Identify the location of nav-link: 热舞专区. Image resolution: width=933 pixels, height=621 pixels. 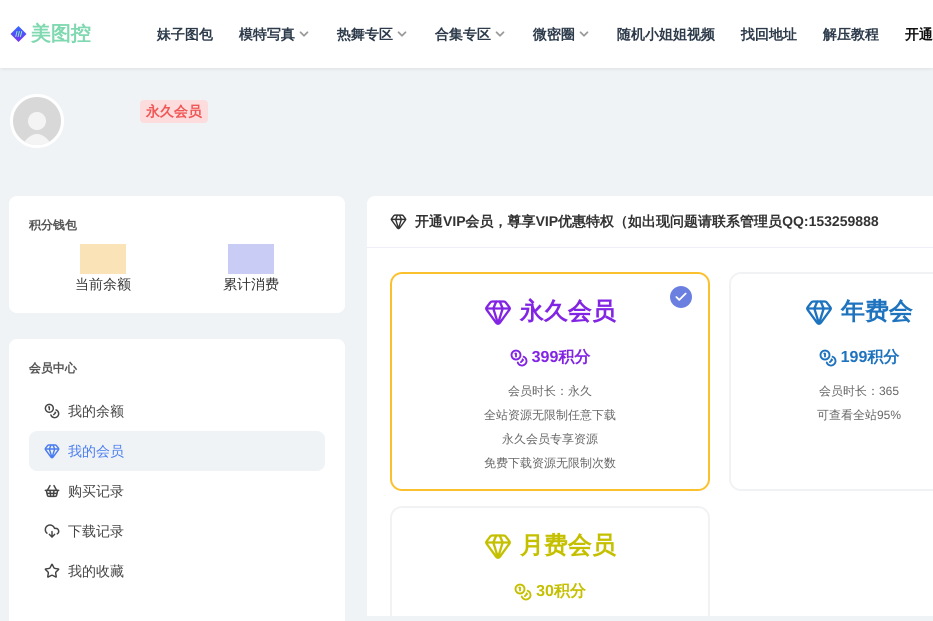
(373, 34).